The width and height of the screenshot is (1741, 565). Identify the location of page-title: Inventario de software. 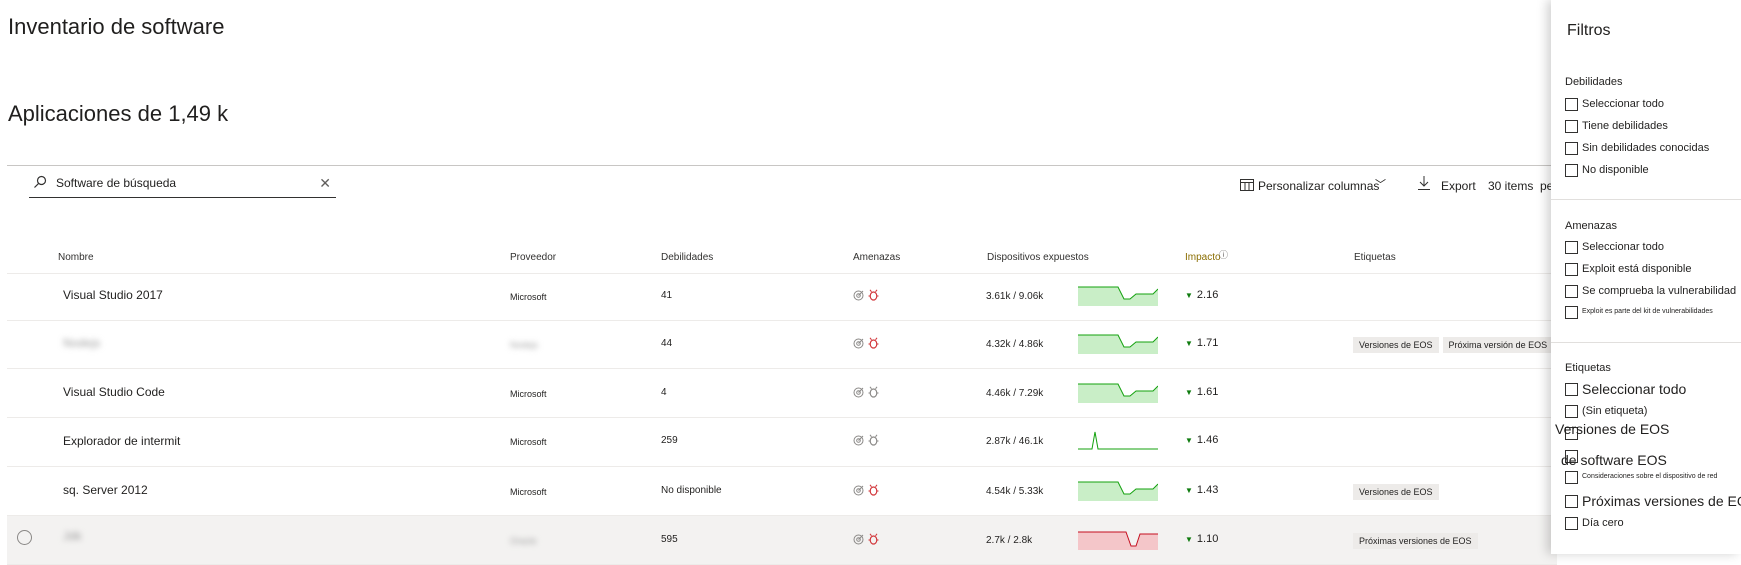
(116, 26).